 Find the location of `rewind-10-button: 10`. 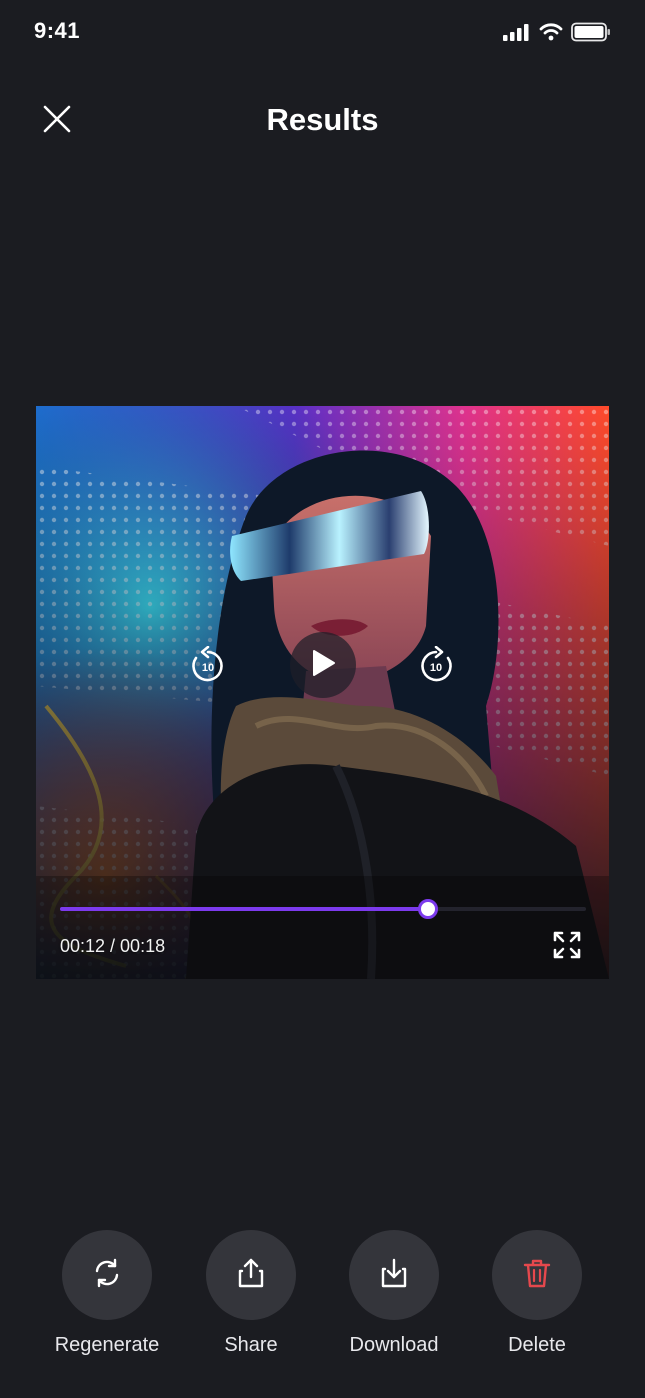

rewind-10-button: 10 is located at coordinates (208, 668).